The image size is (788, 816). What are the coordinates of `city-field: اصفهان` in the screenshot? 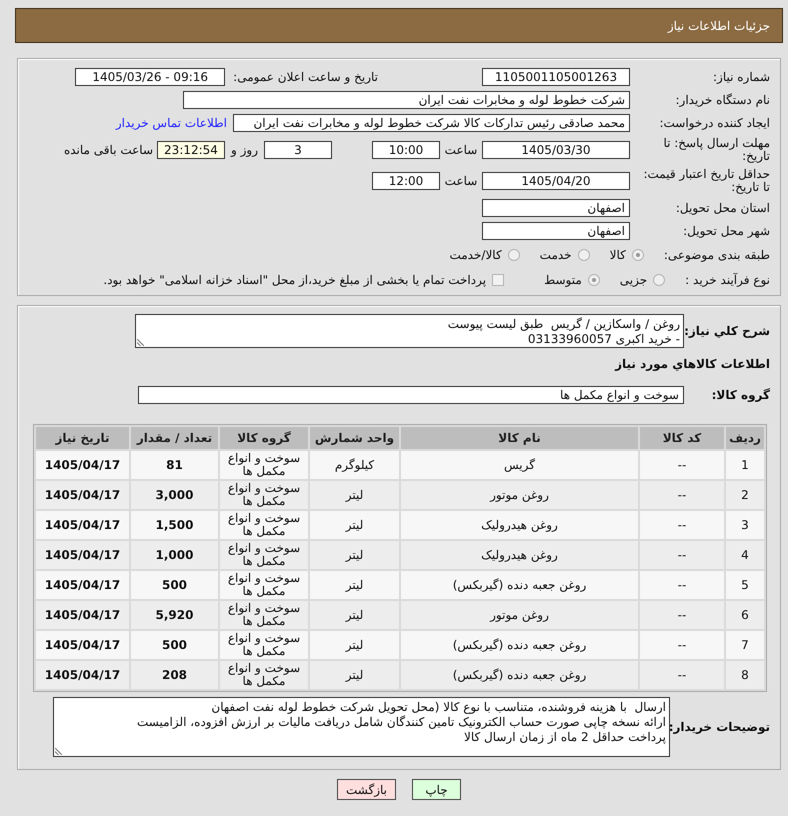 It's located at (556, 231).